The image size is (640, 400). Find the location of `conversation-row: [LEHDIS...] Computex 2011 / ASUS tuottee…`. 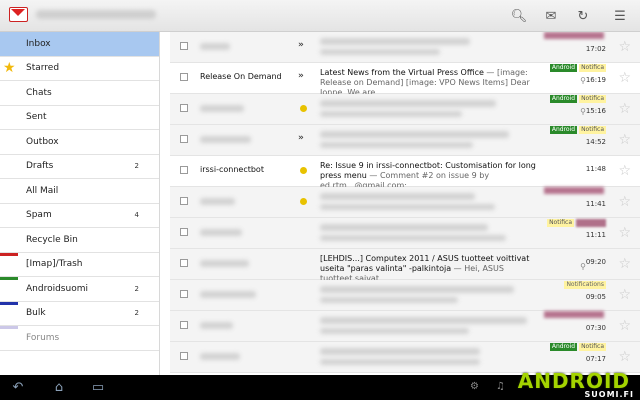

conversation-row: [LEHDIS...] Computex 2011 / ASUS tuottee… is located at coordinates (405, 266).